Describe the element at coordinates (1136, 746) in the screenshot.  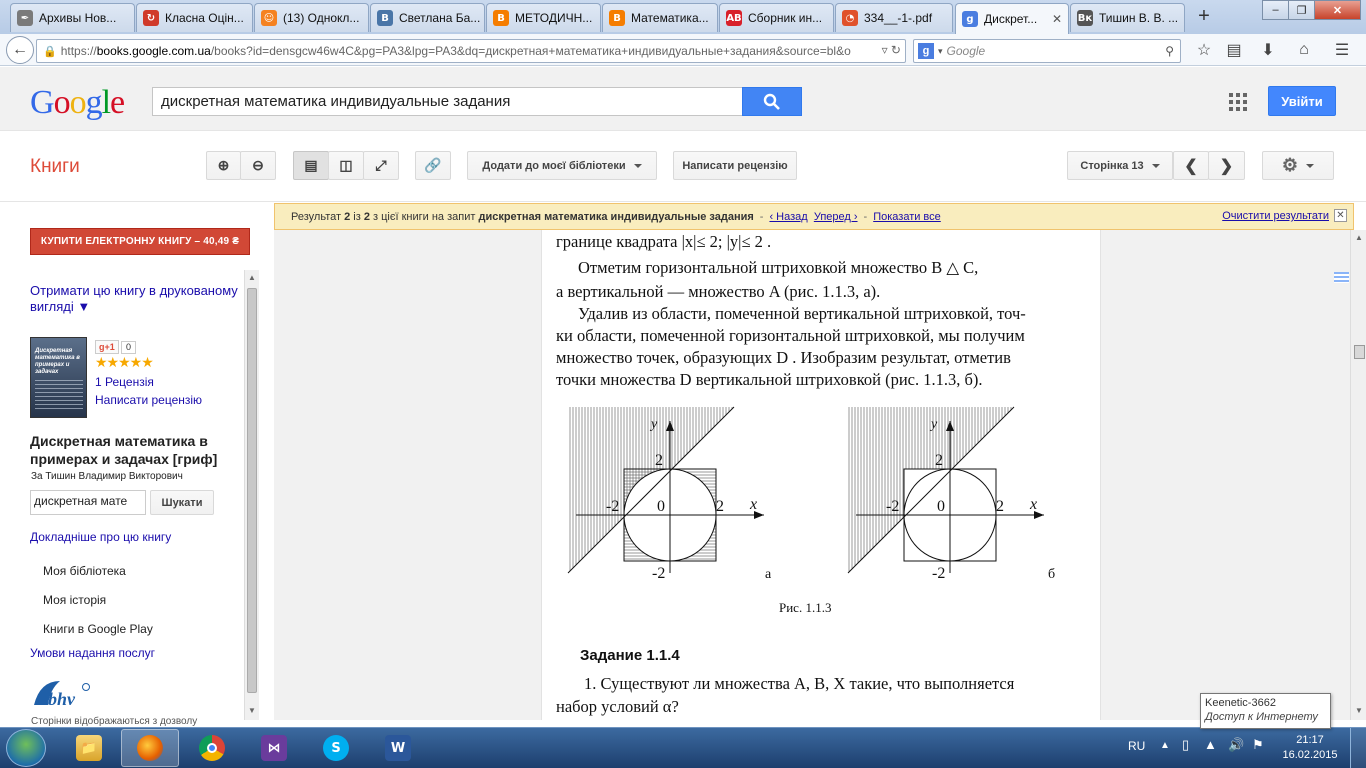
I see `language-indicator: RU` at that location.